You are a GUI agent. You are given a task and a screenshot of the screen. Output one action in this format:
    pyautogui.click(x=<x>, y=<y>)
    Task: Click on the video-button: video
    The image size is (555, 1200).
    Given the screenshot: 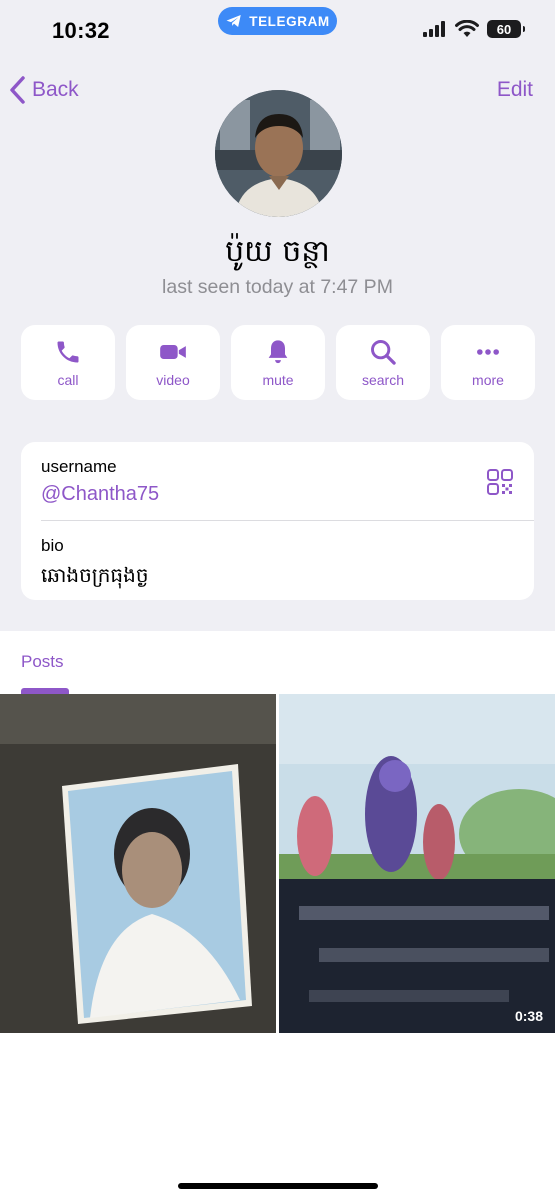 What is the action you would take?
    pyautogui.click(x=173, y=362)
    